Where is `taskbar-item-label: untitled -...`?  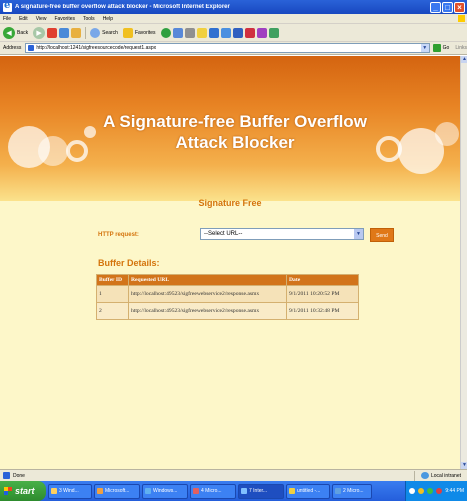
taskbar-item-label: untitled -... is located at coordinates (309, 491).